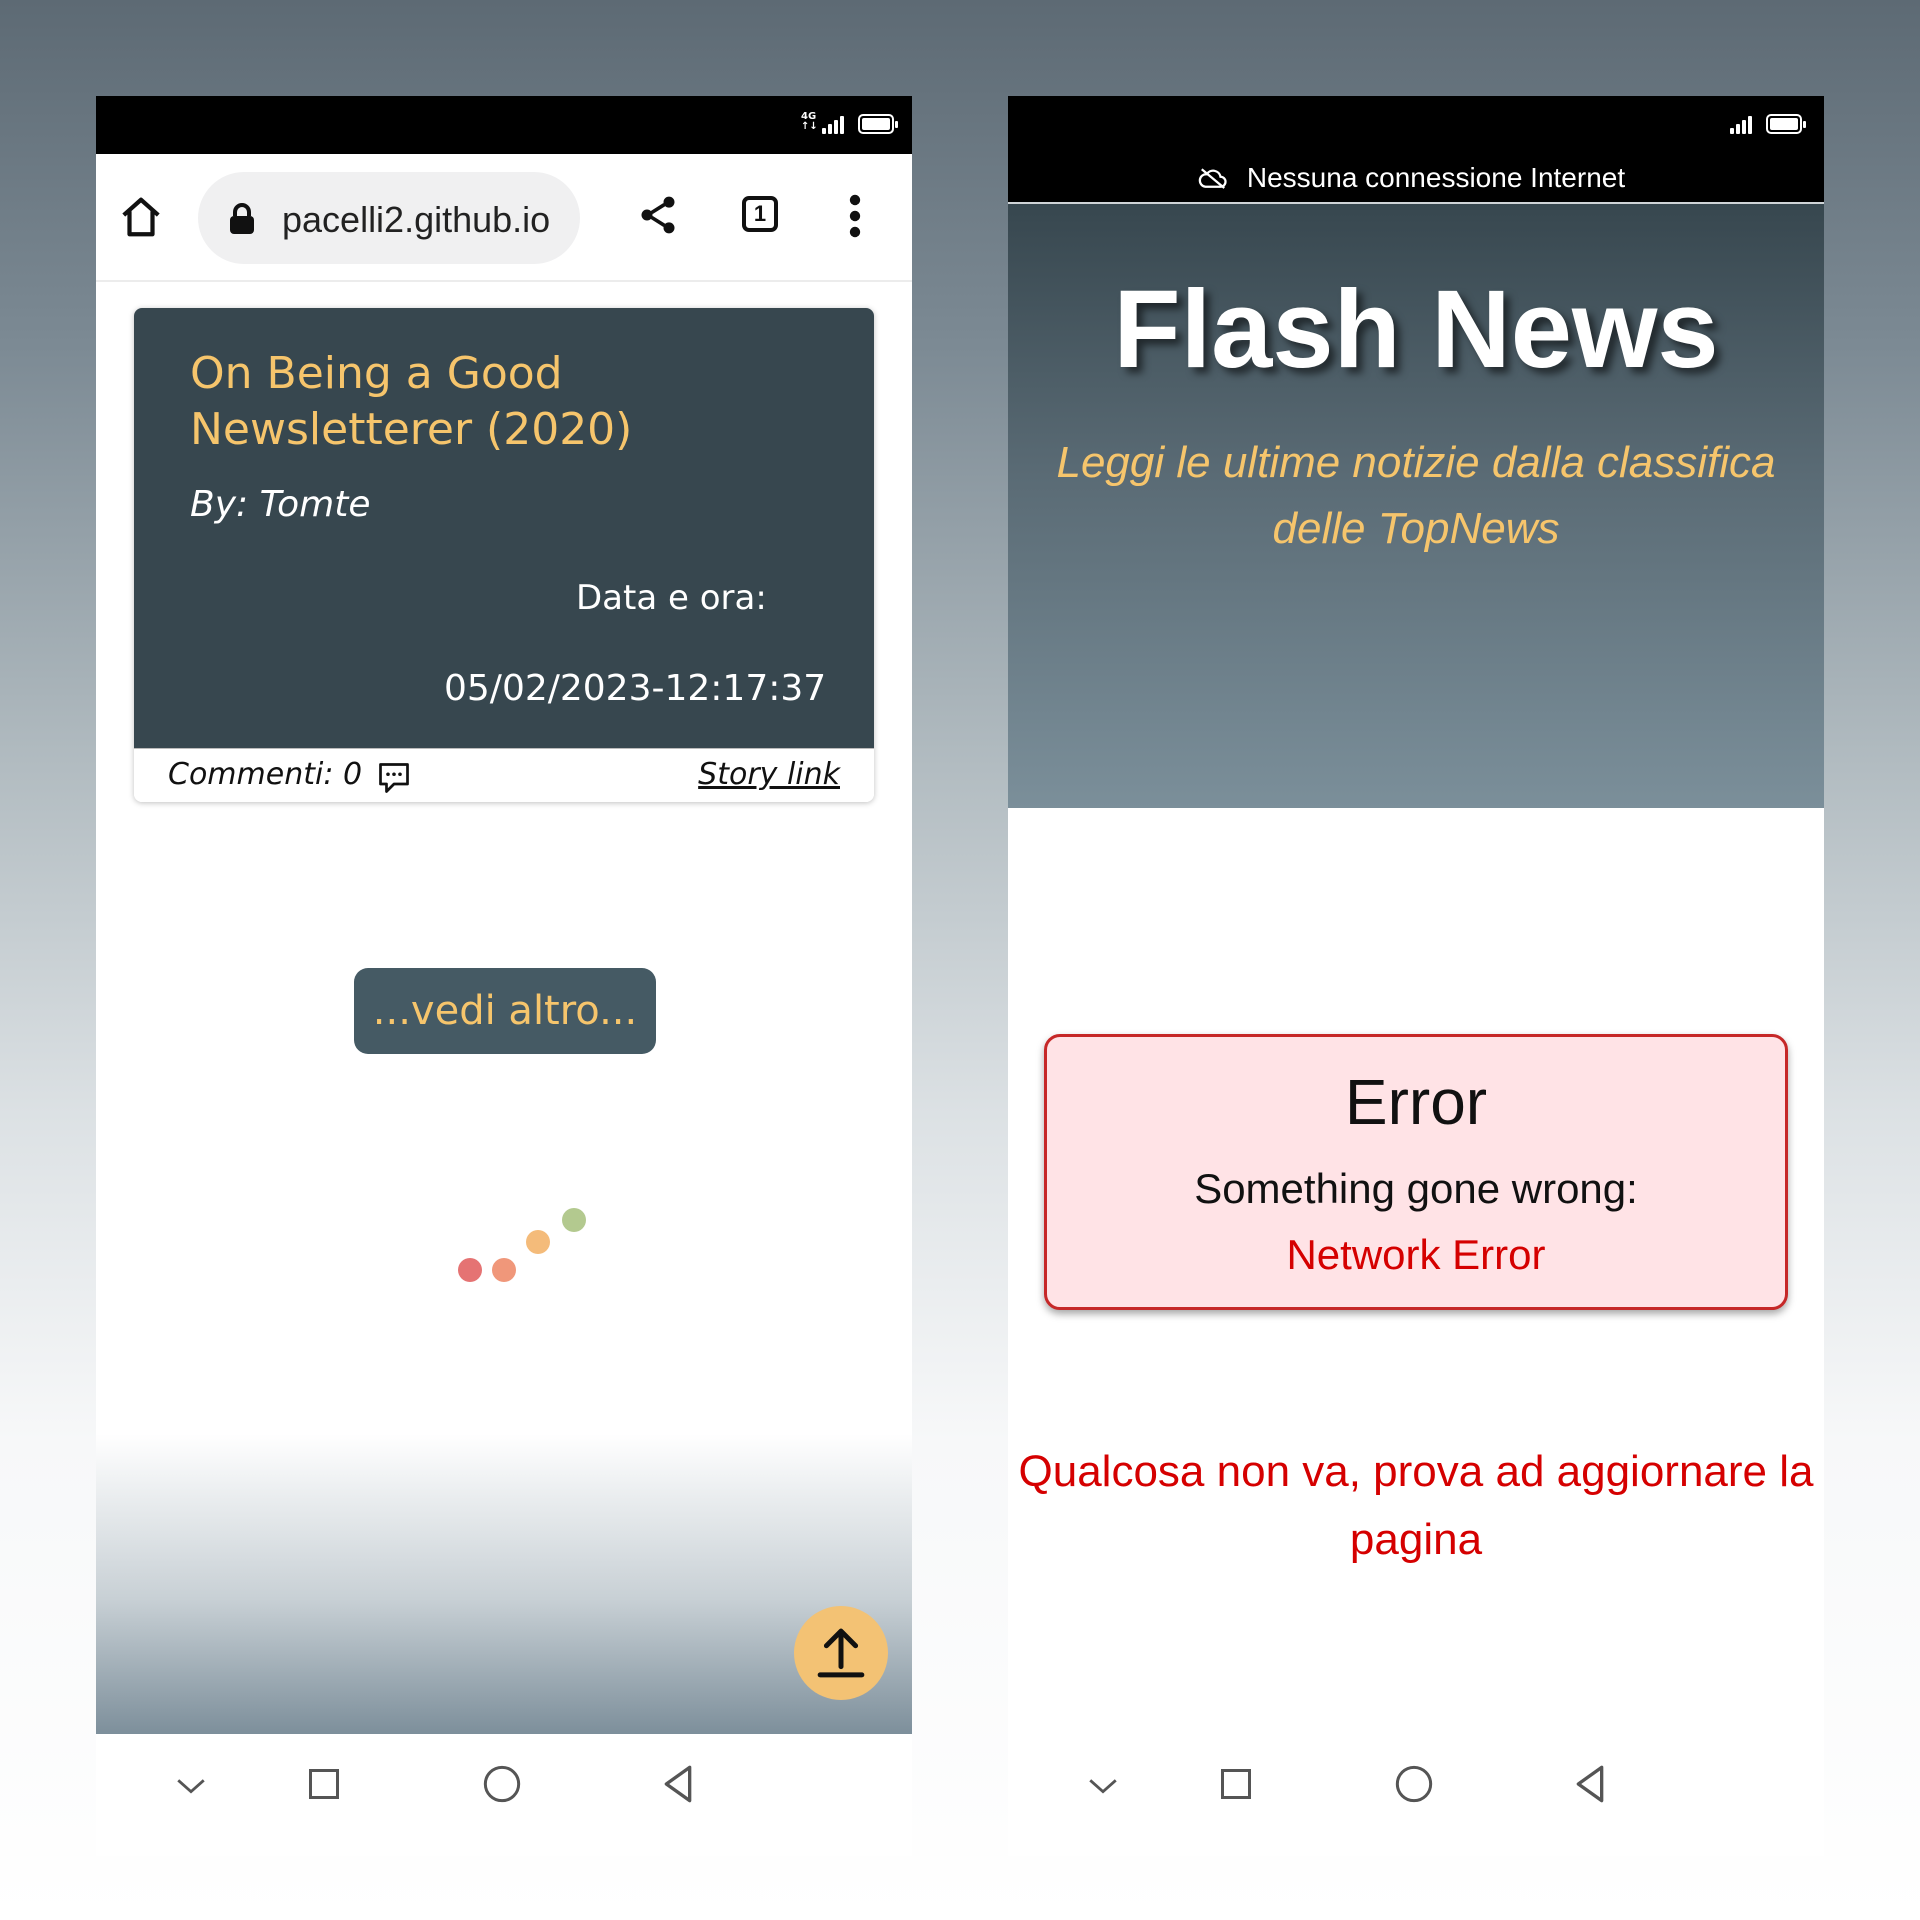 The image size is (1920, 1920). I want to click on no-internet-text: Nessuna connessione Internet, so click(1436, 177).